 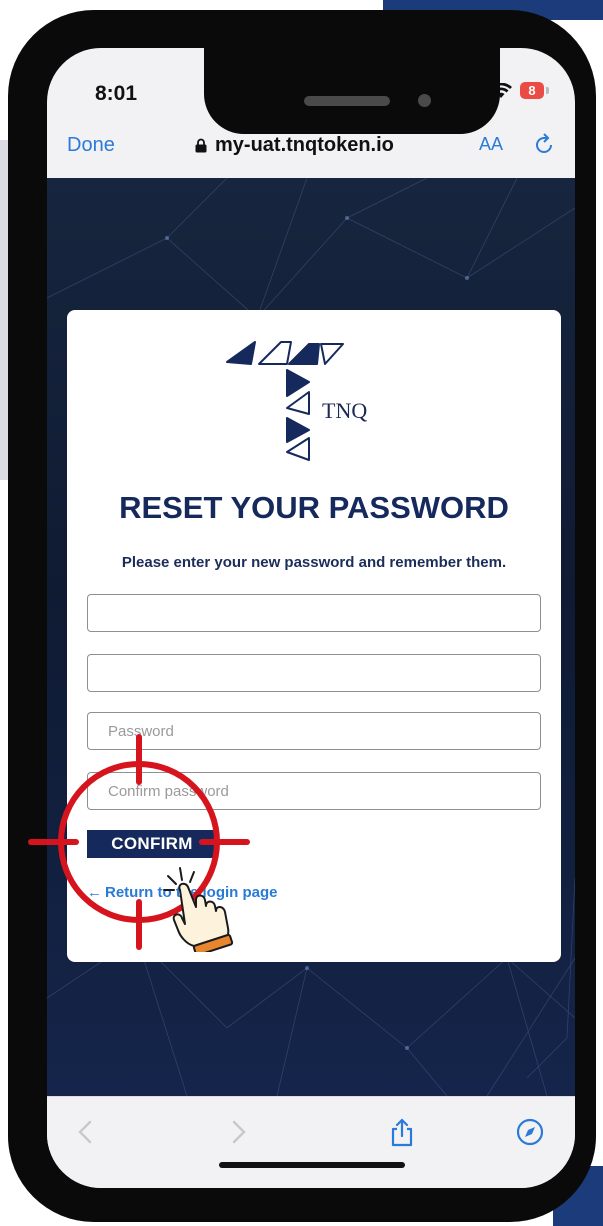 I want to click on compass-icon, so click(x=530, y=1132).